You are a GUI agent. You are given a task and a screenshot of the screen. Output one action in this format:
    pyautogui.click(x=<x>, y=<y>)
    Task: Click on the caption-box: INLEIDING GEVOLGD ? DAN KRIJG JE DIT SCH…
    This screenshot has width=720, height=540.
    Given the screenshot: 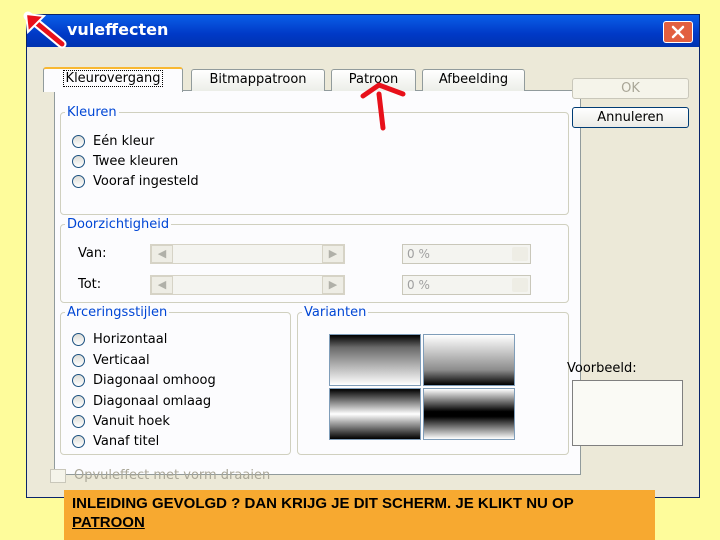 What is the action you would take?
    pyautogui.click(x=359, y=515)
    